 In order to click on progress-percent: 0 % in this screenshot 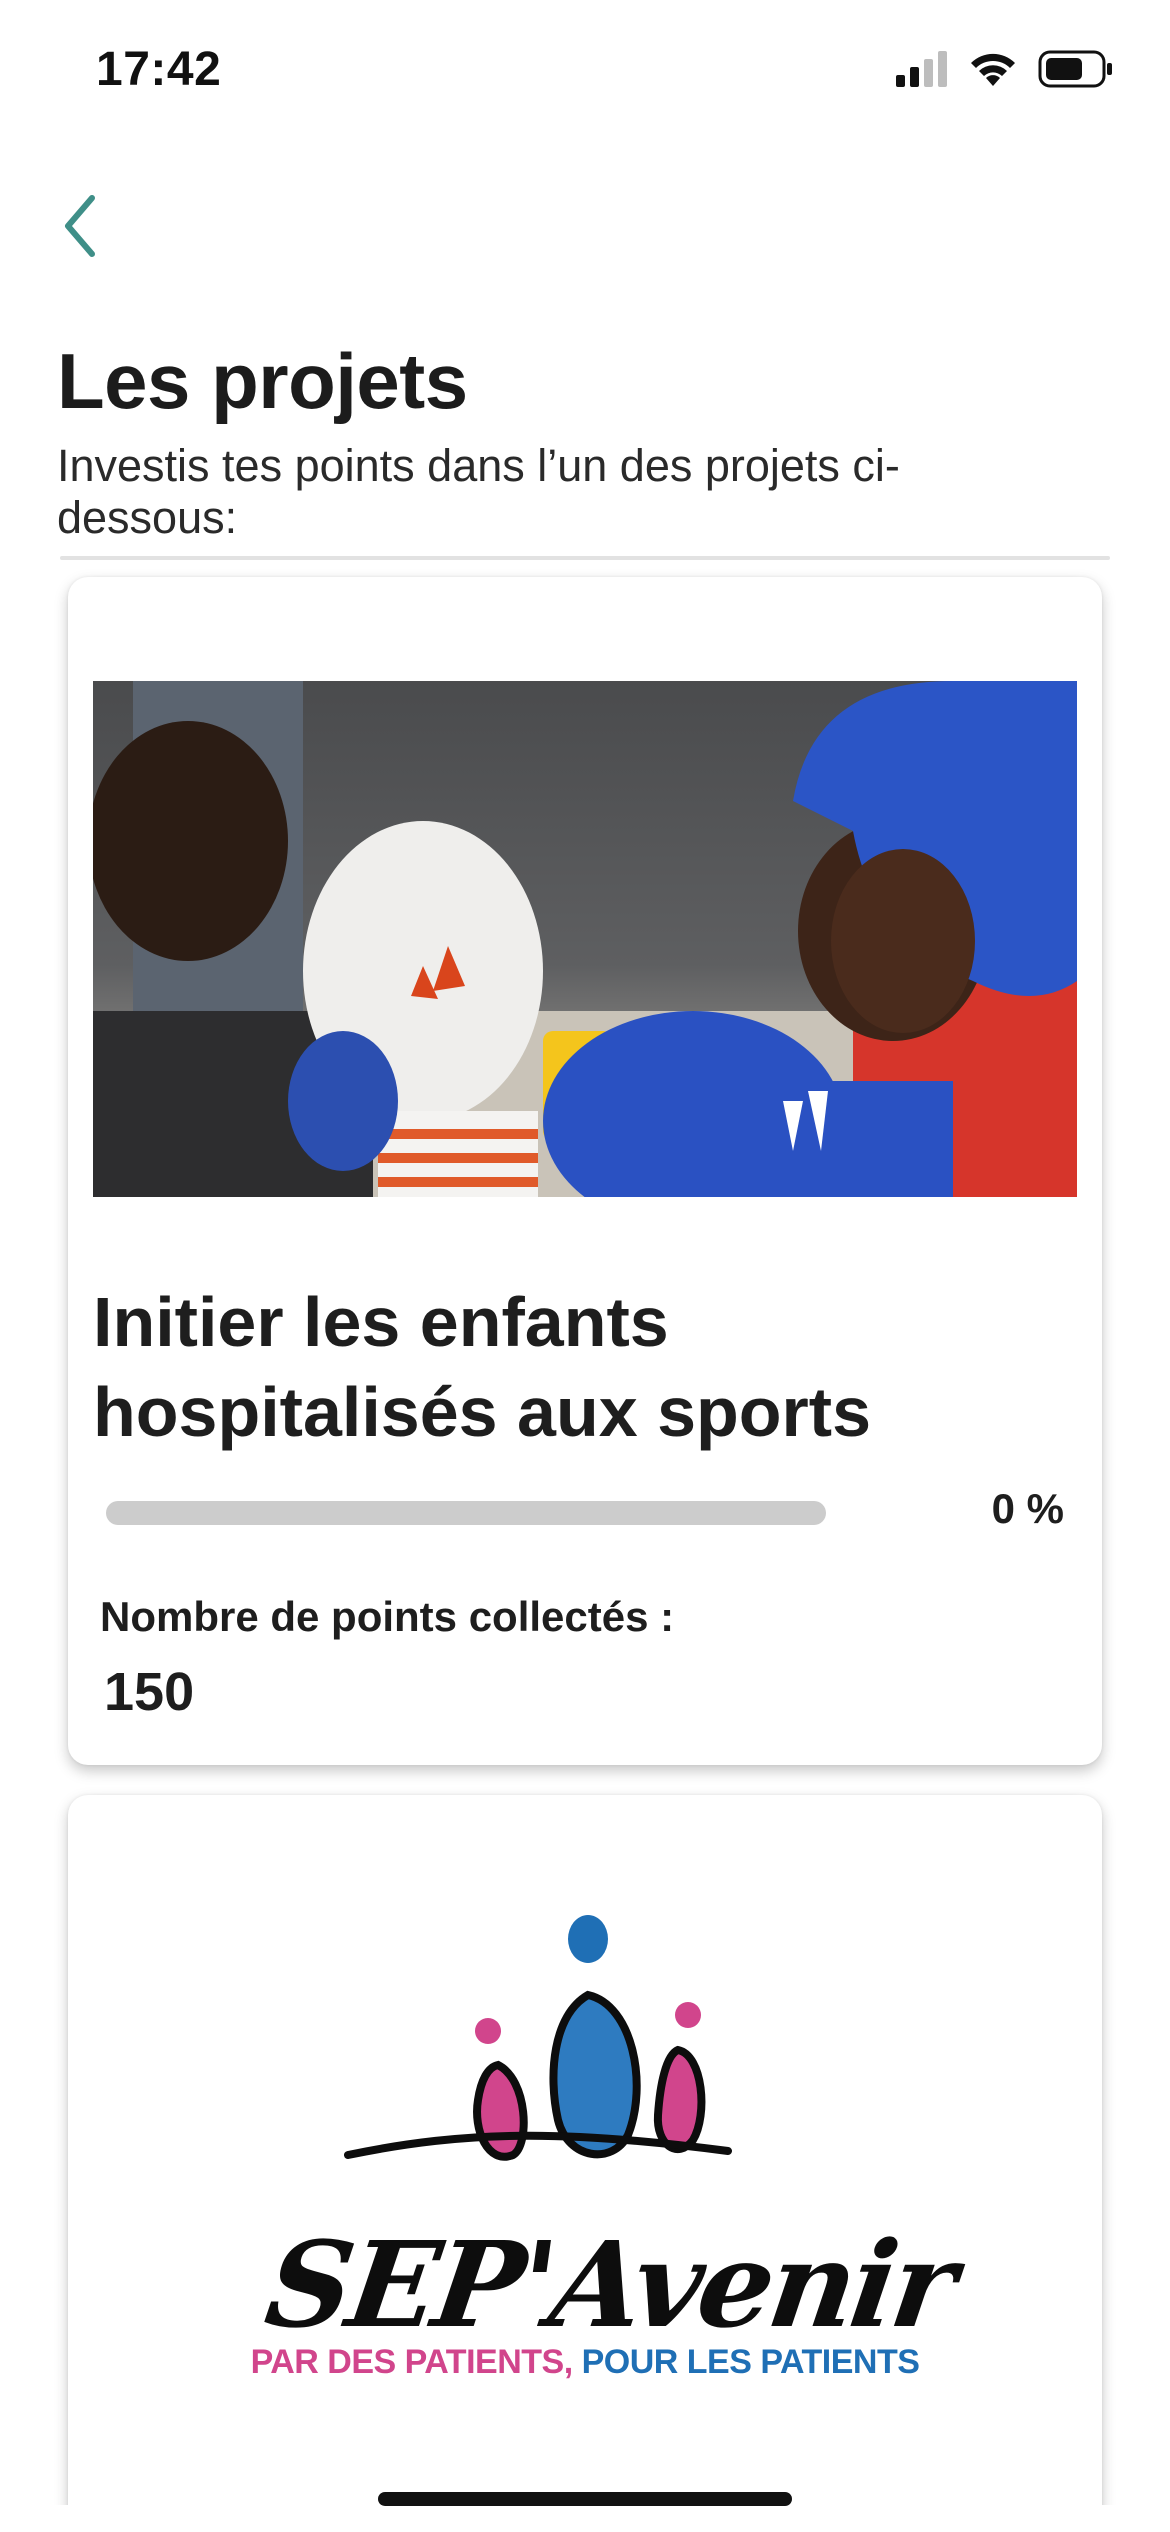, I will do `click(1027, 1508)`.